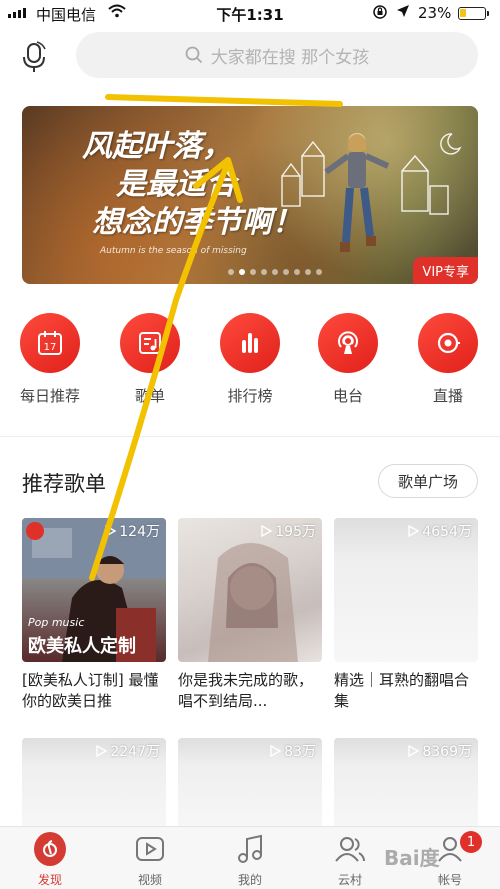 This screenshot has width=500, height=889. Describe the element at coordinates (440, 751) in the screenshot. I see `play-count: 8369万` at that location.